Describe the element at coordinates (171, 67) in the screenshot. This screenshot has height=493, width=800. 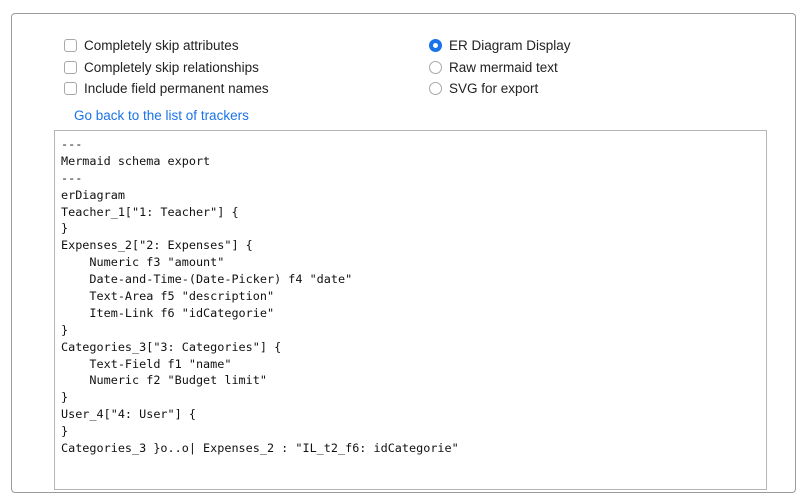
I see `skip-relationships-label: Completely skip relationships` at that location.